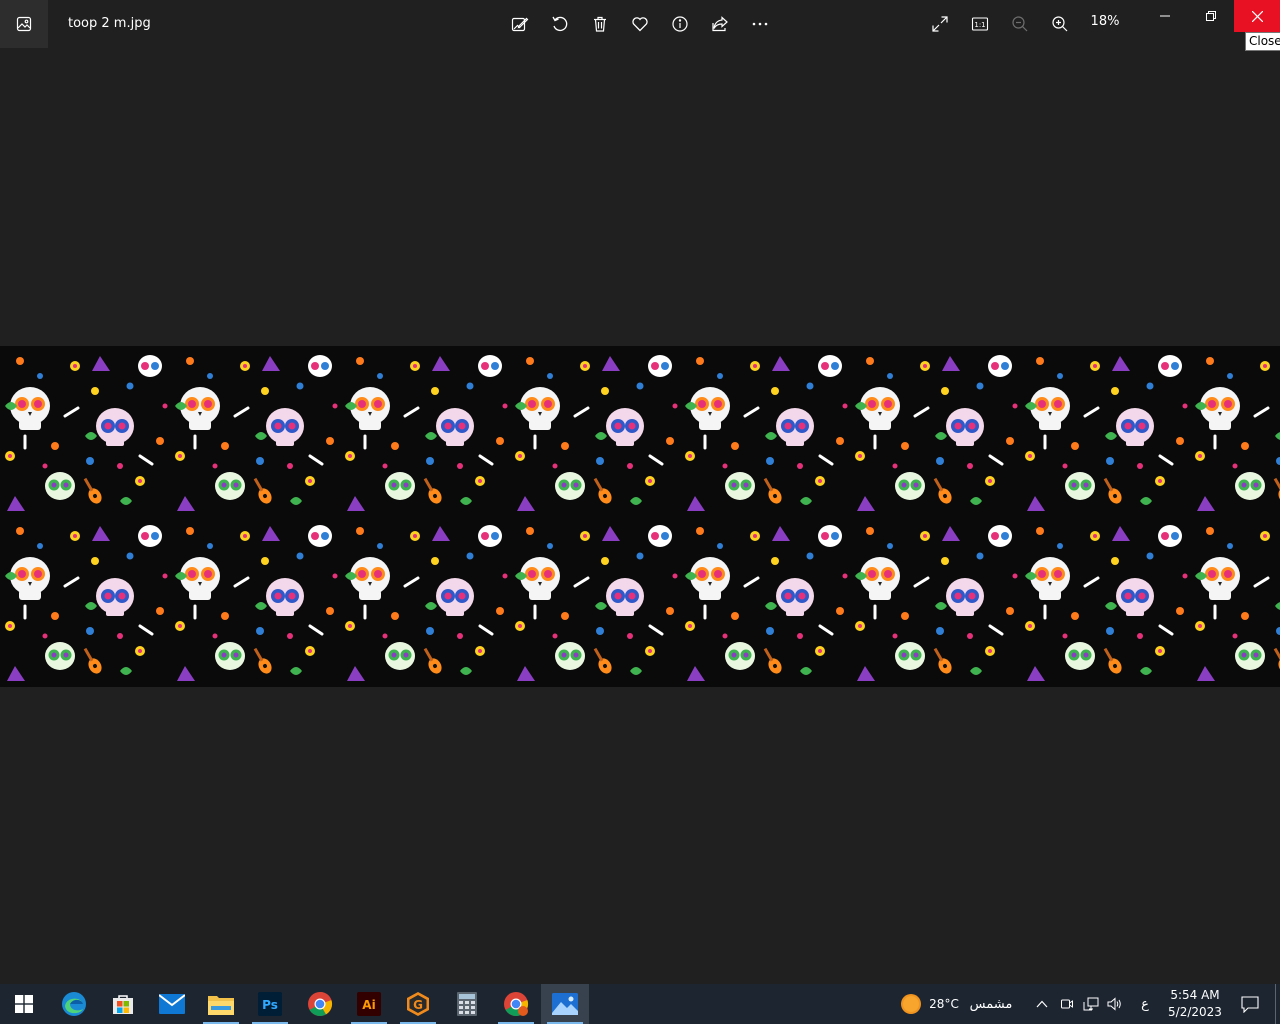  I want to click on weather-widget, so click(911, 1004).